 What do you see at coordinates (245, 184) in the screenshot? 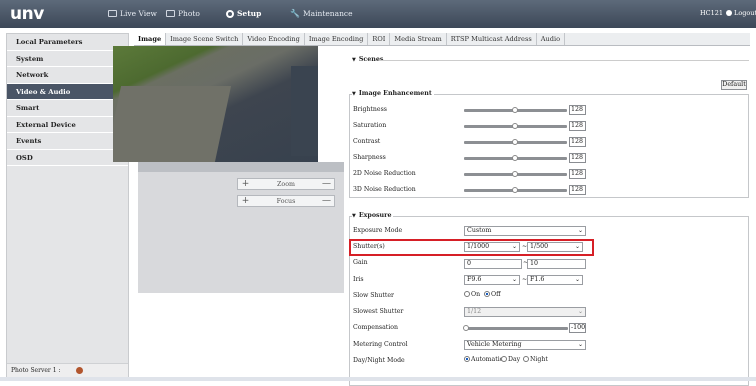
I see `zoom-in-button: +` at bounding box center [245, 184].